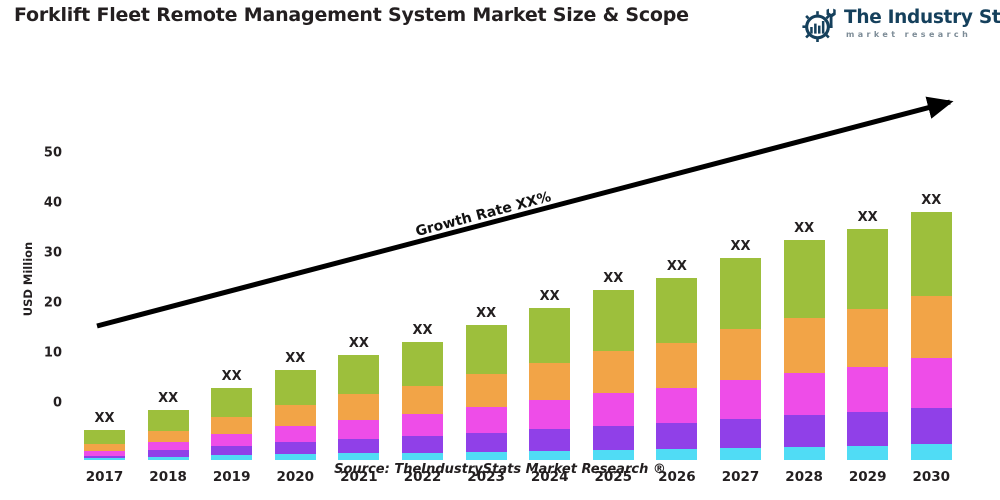  I want to click on bar-group-2029: XX 2029, so click(868, 271).